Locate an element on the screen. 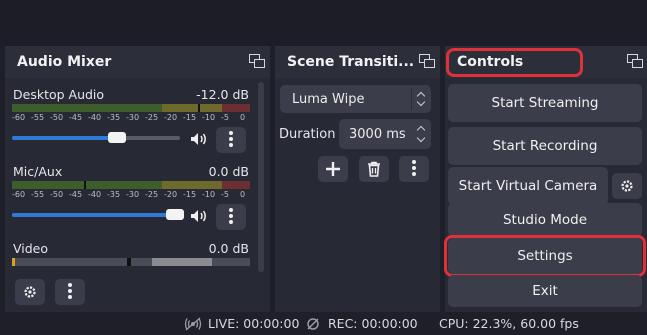 The image size is (647, 335). desktop-audio-menu-button is located at coordinates (231, 140).